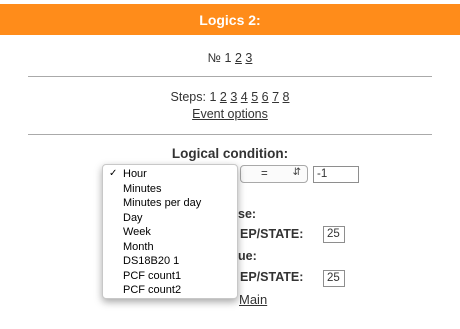 Image resolution: width=460 pixels, height=329 pixels. Describe the element at coordinates (272, 234) in the screenshot. I see `false-step-state-label: EP/STATE:` at that location.